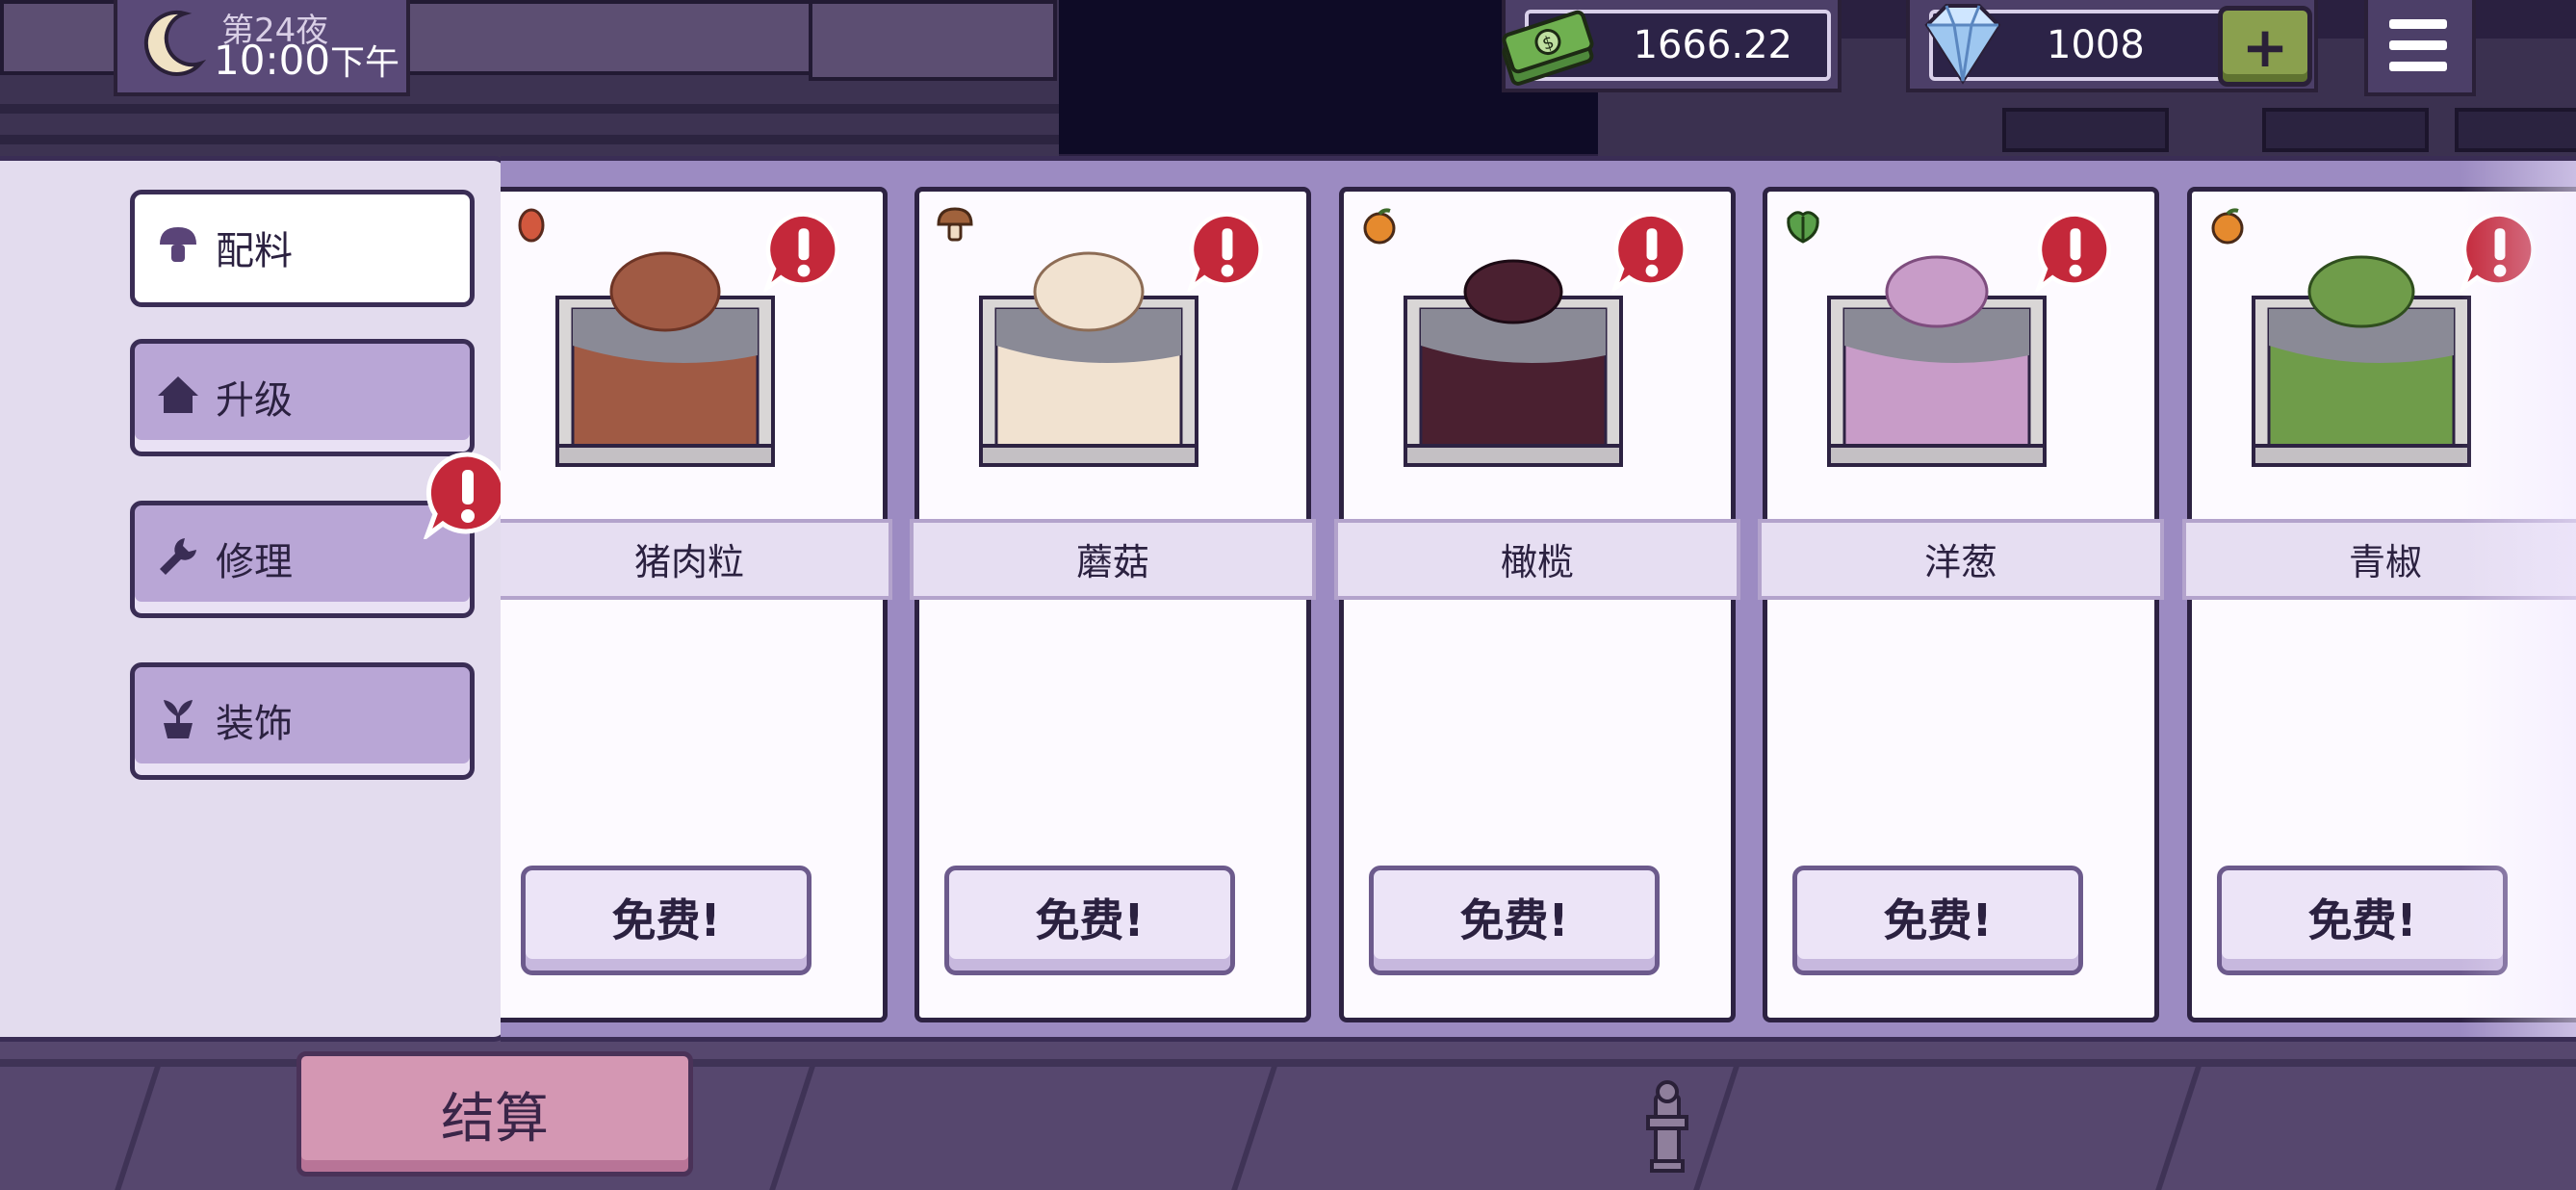 Image resolution: width=2576 pixels, height=1190 pixels. What do you see at coordinates (2362, 361) in the screenshot?
I see `green-pepper-crate-icon` at bounding box center [2362, 361].